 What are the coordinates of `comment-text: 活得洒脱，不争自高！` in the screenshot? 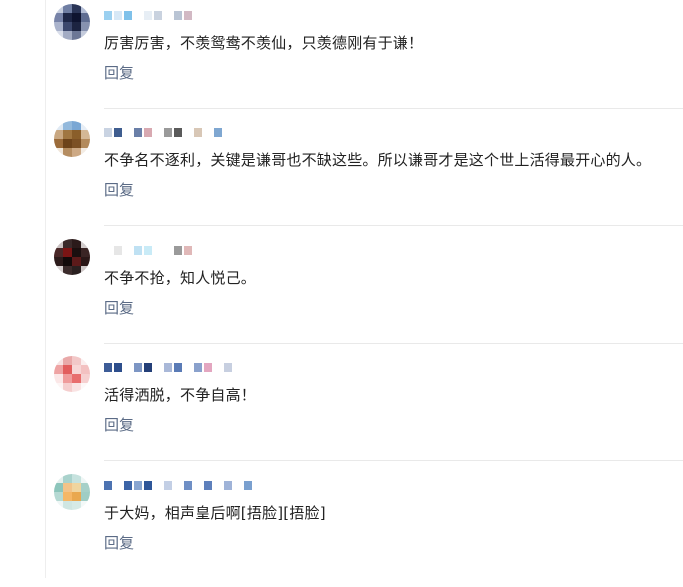 It's located at (180, 395).